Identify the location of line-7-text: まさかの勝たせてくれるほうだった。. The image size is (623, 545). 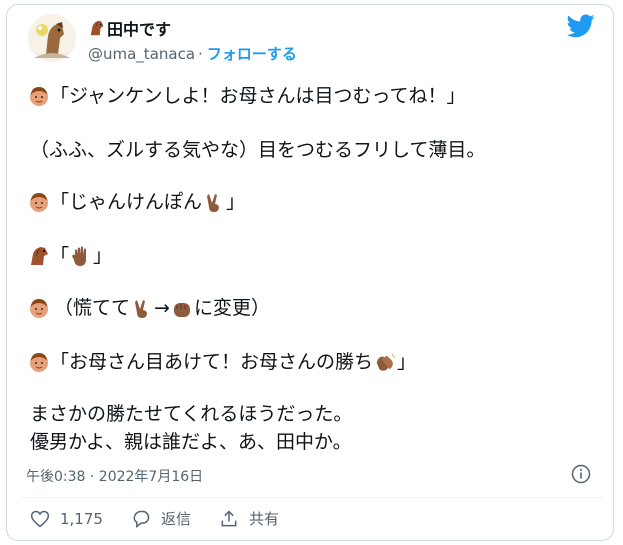
(191, 414).